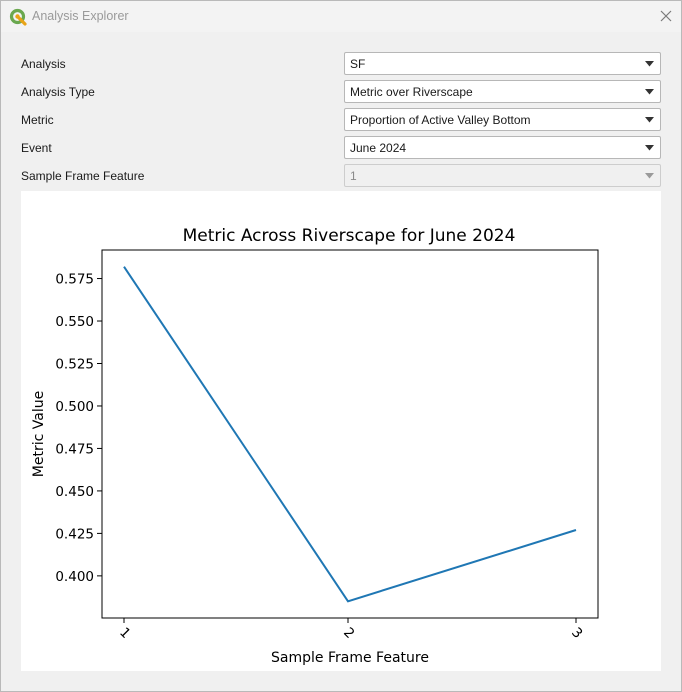 The image size is (682, 692). I want to click on y-tick-label: 0.475, so click(74, 449).